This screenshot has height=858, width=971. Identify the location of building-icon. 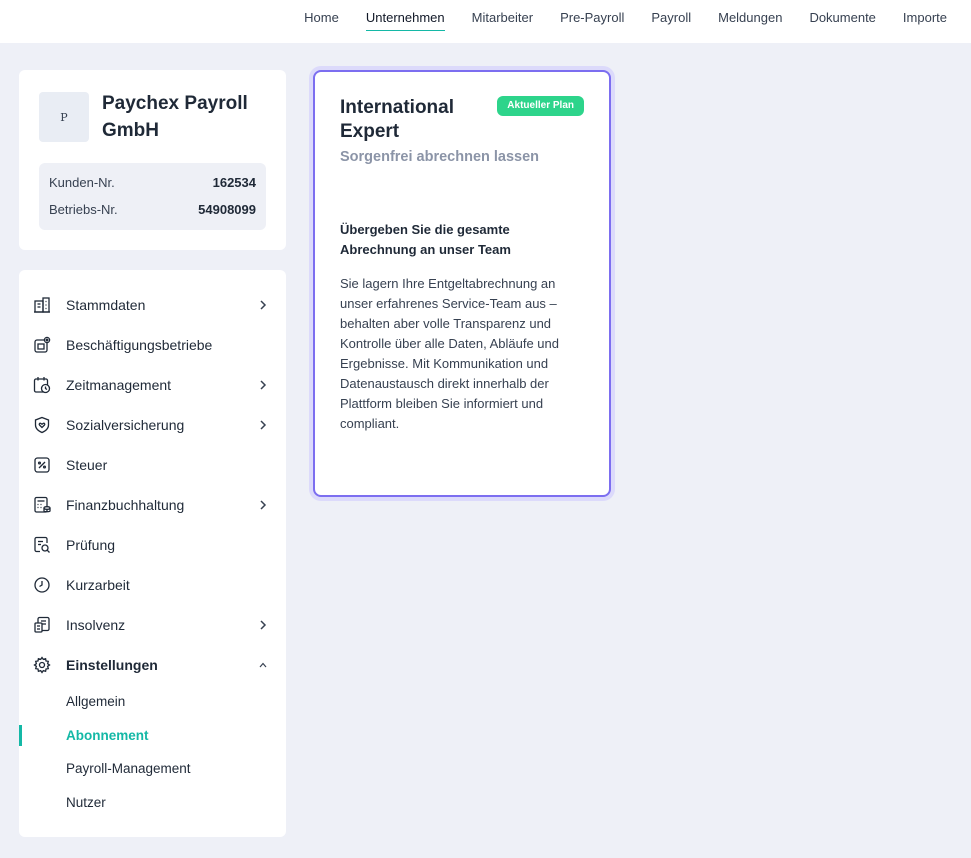
(42, 305).